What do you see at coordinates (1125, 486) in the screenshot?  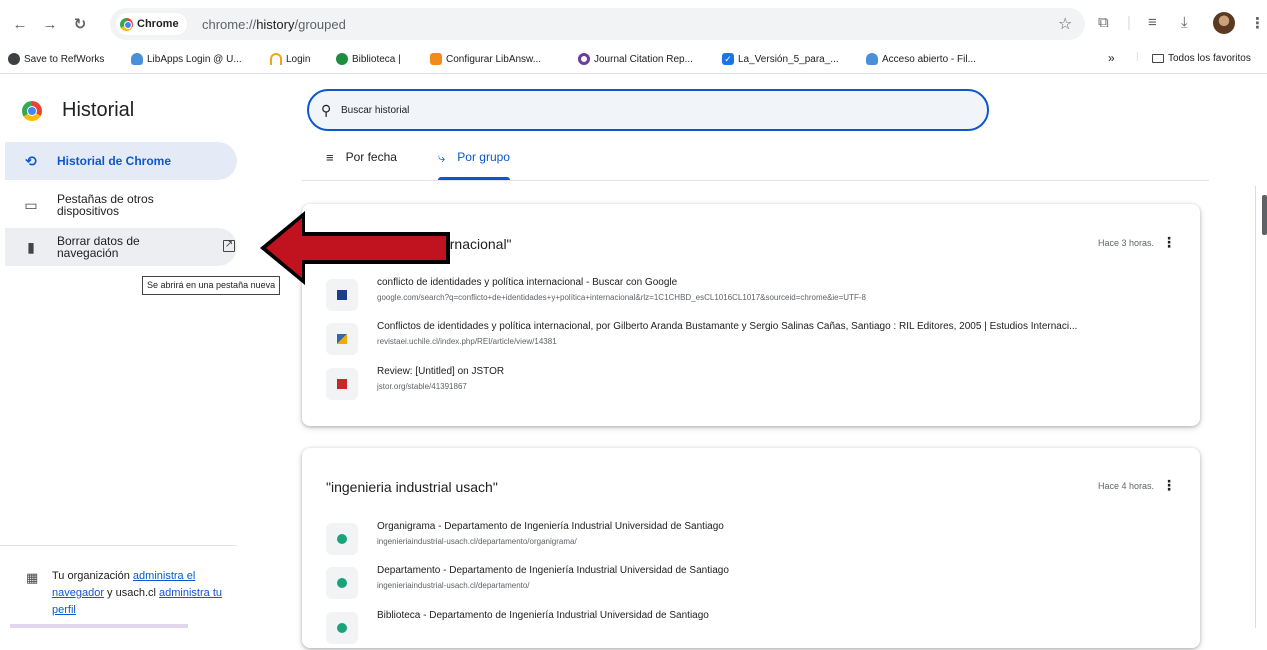 I see `group-time: Hace 4 horas.` at bounding box center [1125, 486].